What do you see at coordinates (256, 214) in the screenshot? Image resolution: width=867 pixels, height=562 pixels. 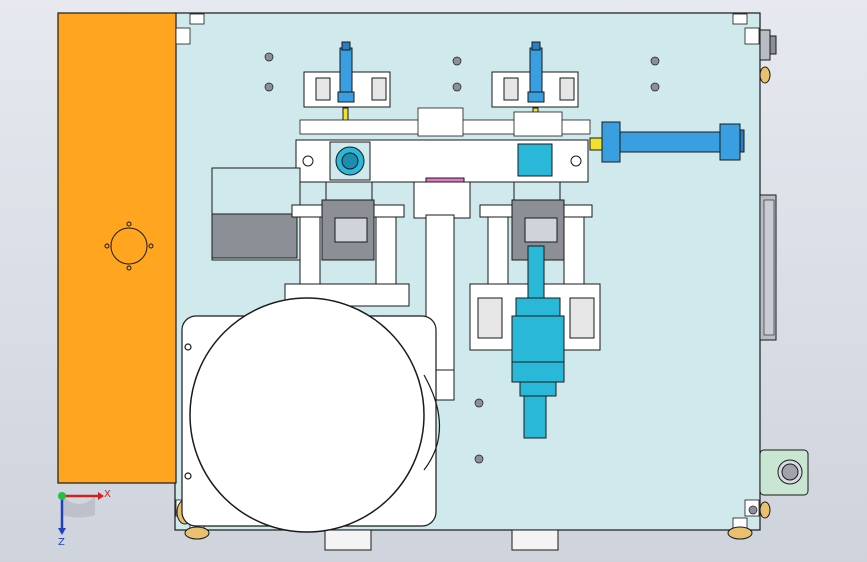 I see `gray-motor-block` at bounding box center [256, 214].